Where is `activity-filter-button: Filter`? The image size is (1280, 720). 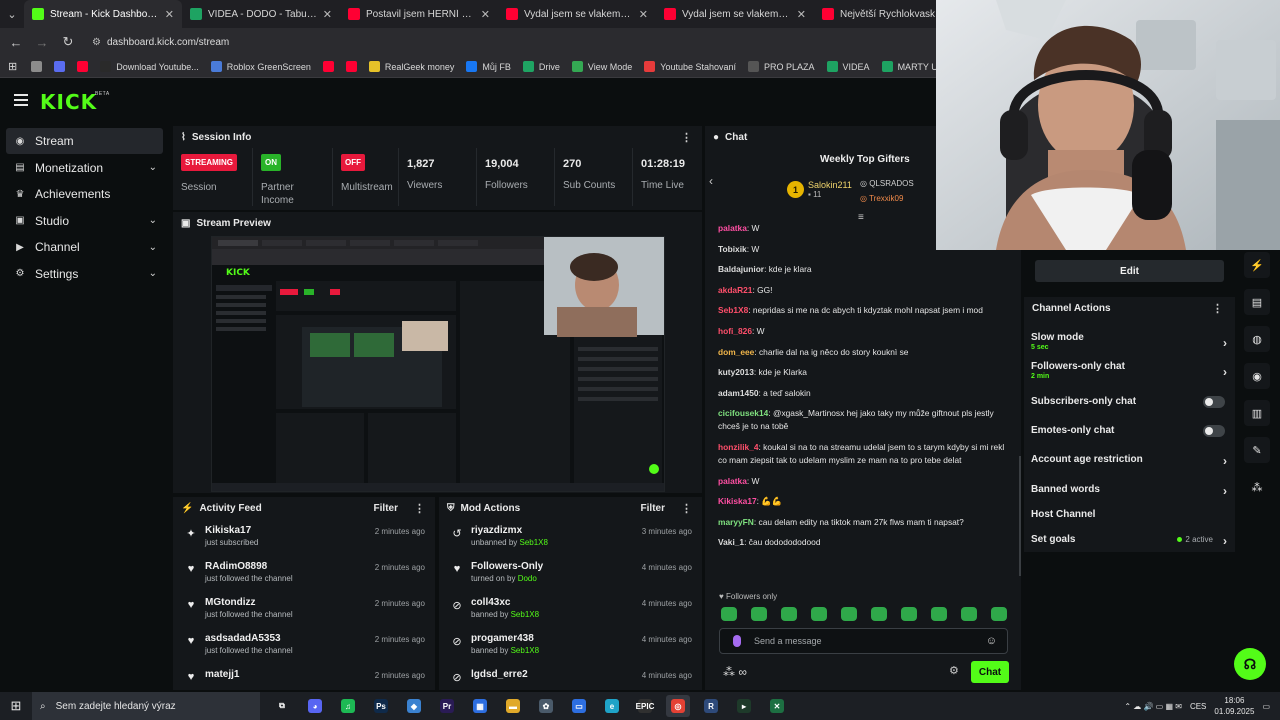 activity-filter-button: Filter is located at coordinates (386, 508).